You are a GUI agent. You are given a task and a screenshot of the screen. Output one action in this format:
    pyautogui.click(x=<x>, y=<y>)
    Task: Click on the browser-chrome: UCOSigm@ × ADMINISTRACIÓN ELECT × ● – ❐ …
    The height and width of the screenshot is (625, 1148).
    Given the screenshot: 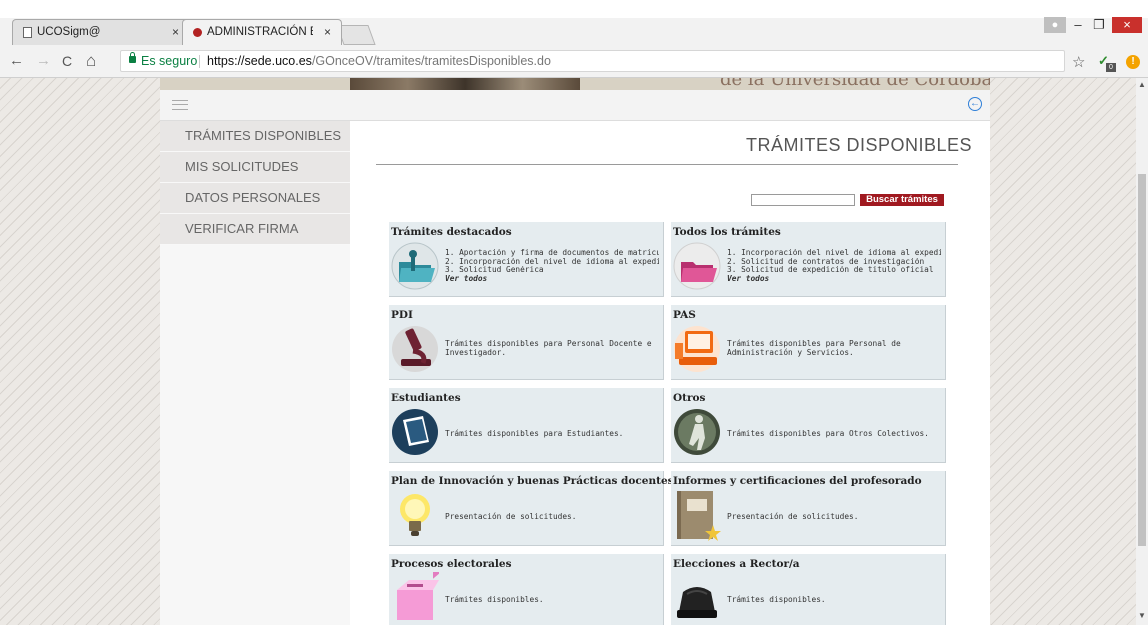 What is the action you would take?
    pyautogui.click(x=574, y=24)
    